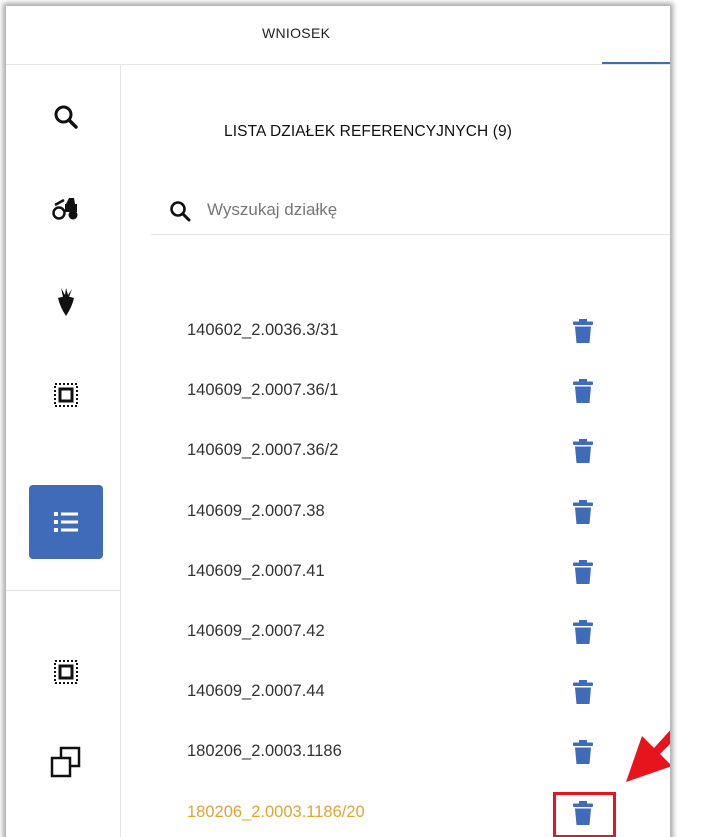  What do you see at coordinates (263, 330) in the screenshot?
I see `parcel-id: 140602_2.0036.3/31` at bounding box center [263, 330].